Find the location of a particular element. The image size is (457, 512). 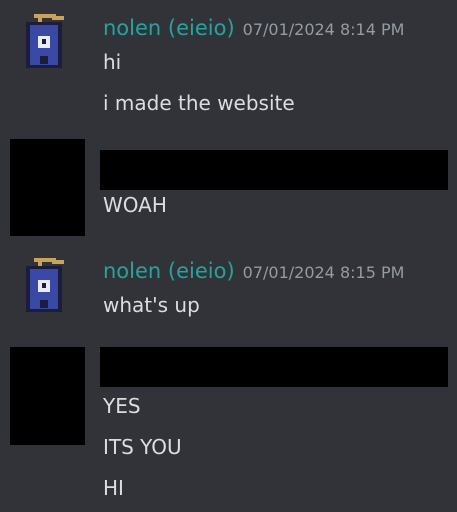

message-text: WOAH is located at coordinates (135, 205).